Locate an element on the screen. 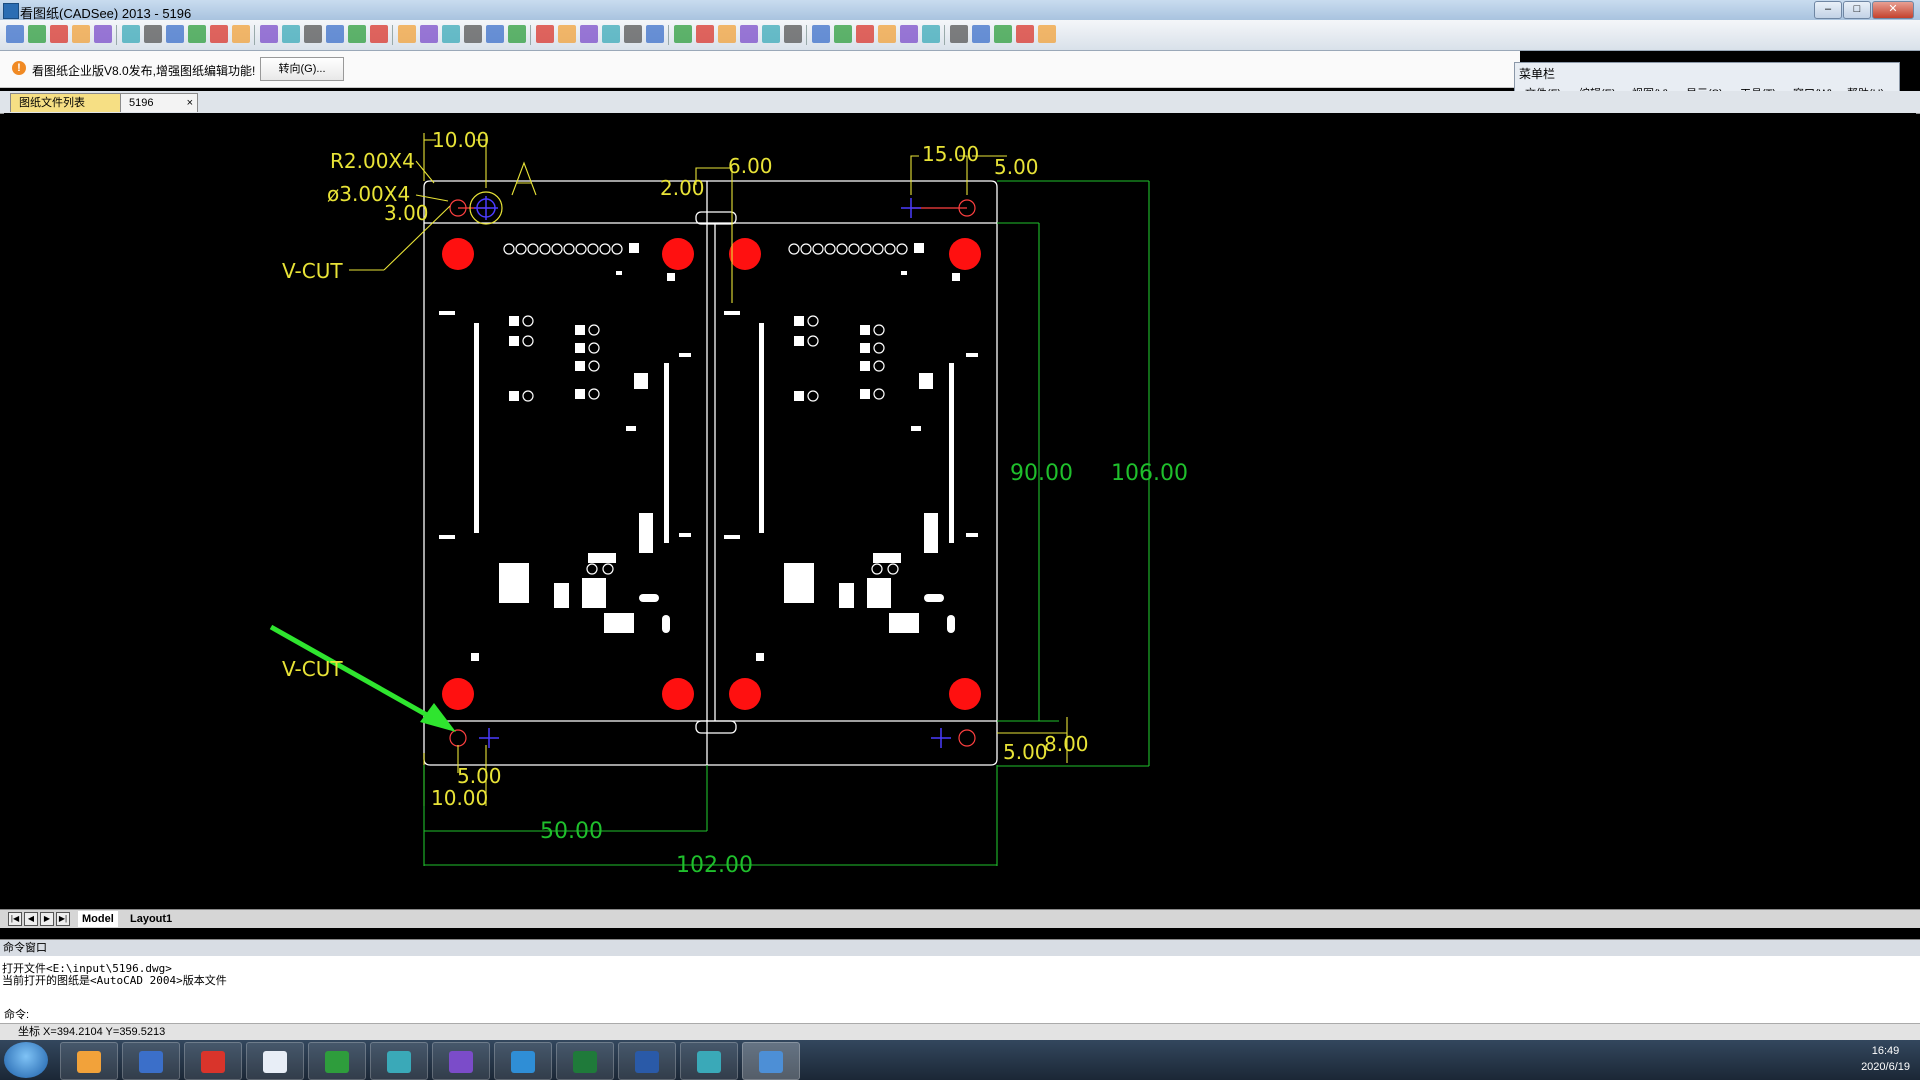  command-prompt: 命令: is located at coordinates (16, 1014).